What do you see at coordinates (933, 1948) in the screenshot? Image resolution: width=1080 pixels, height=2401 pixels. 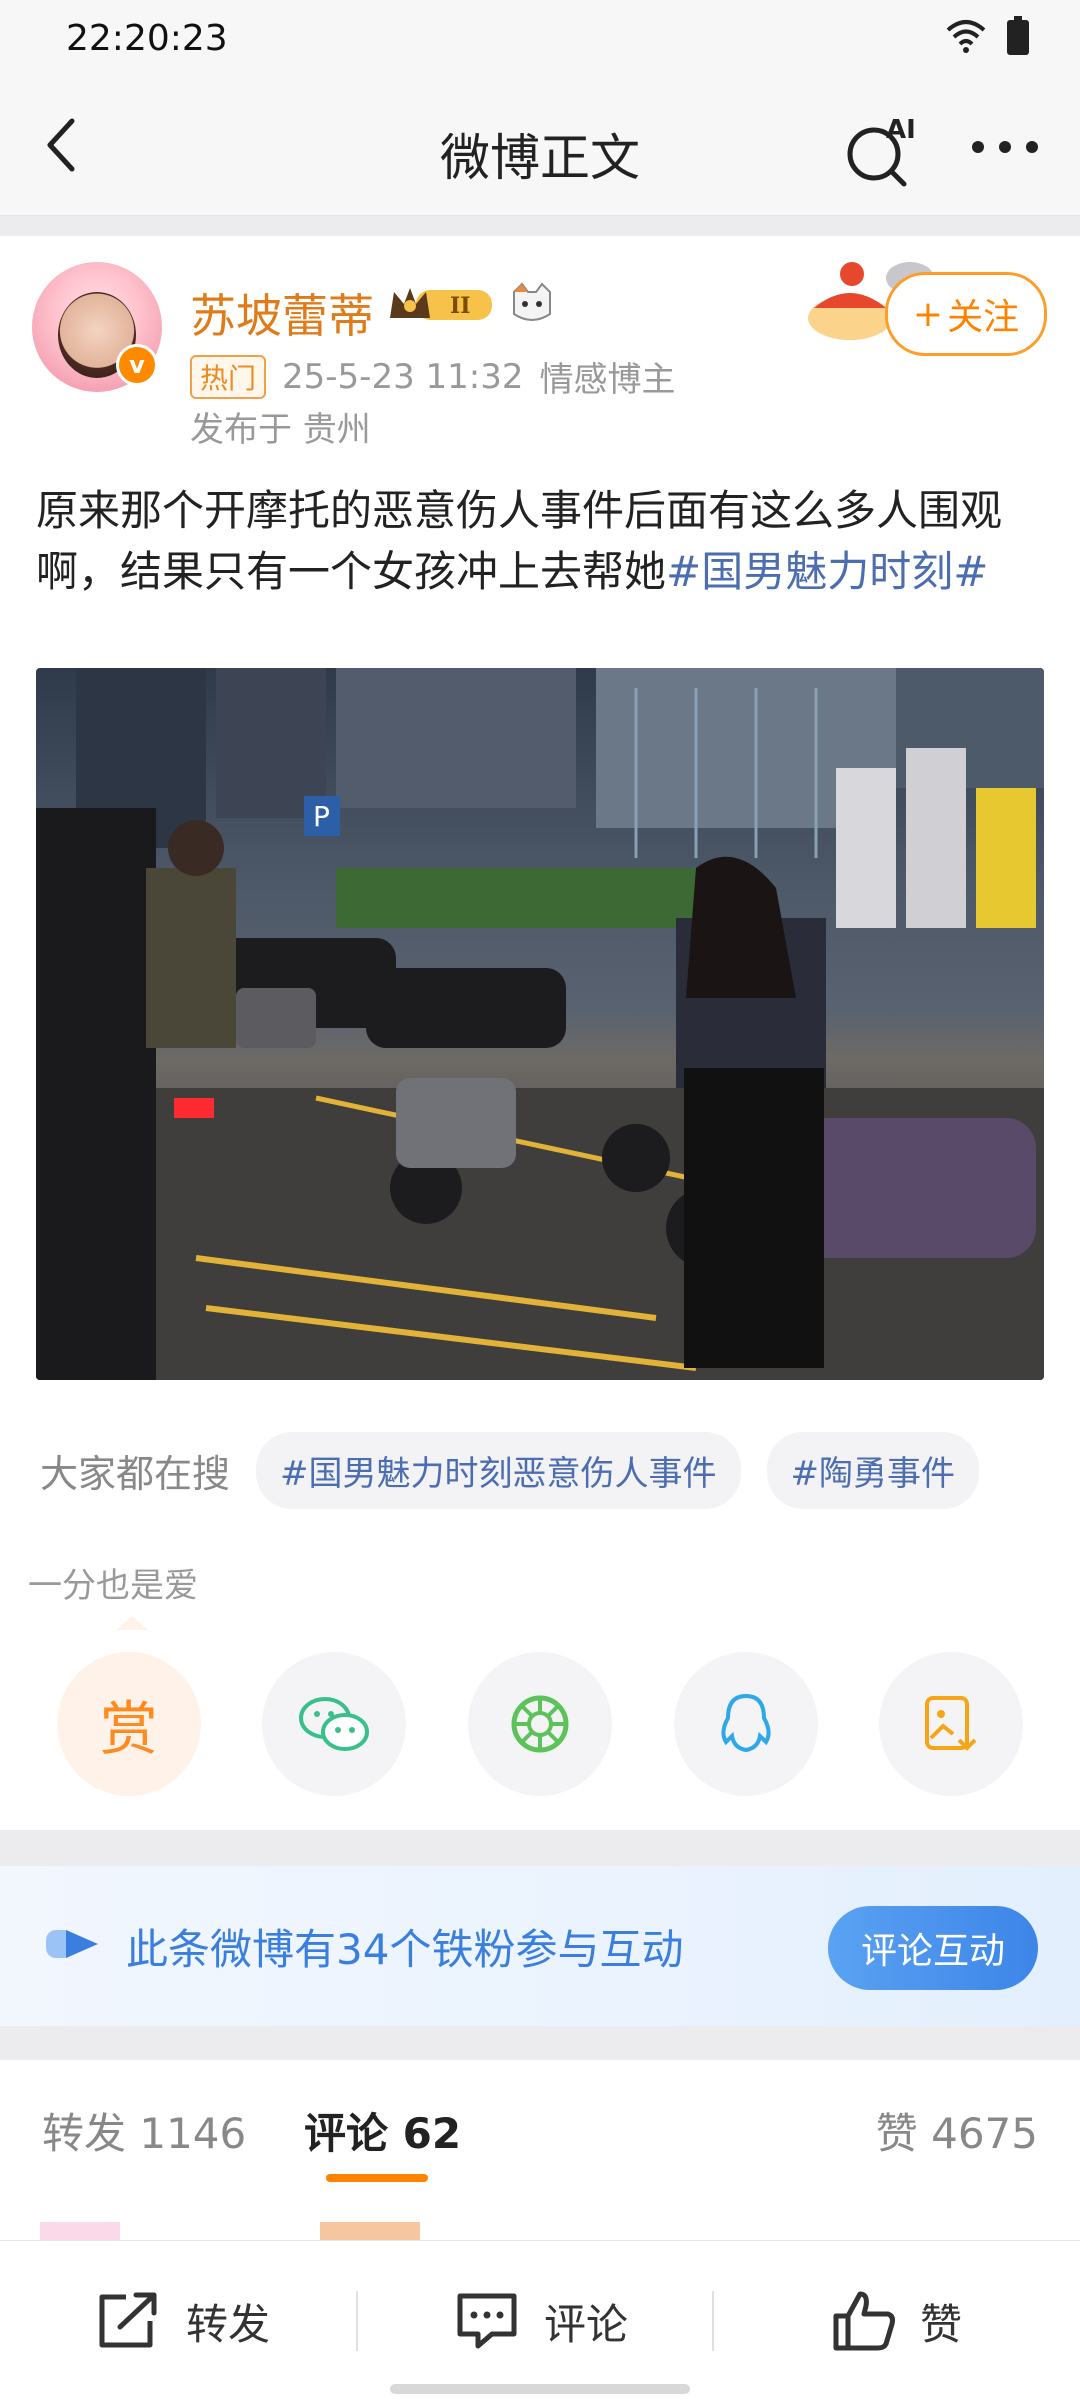 I see `comment-interact-button: 评论互动` at bounding box center [933, 1948].